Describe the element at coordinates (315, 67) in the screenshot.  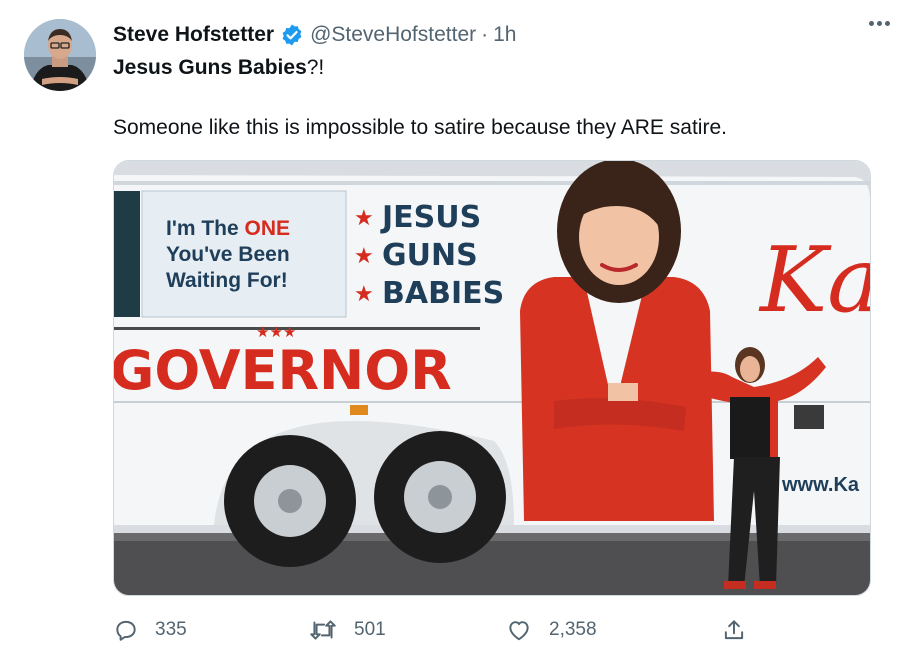
I see `tweet-text-punct: ?!` at that location.